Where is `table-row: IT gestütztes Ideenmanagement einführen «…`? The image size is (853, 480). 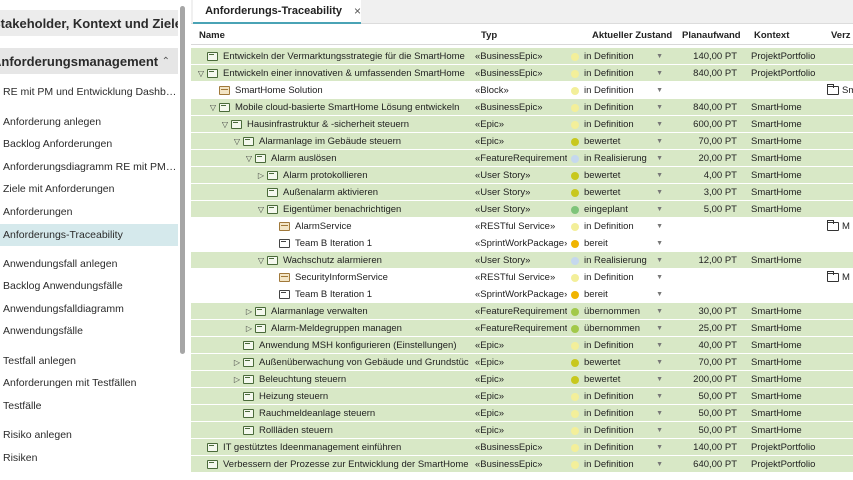
table-row: IT gestütztes Ideenmanagement einführen «… is located at coordinates (522, 447).